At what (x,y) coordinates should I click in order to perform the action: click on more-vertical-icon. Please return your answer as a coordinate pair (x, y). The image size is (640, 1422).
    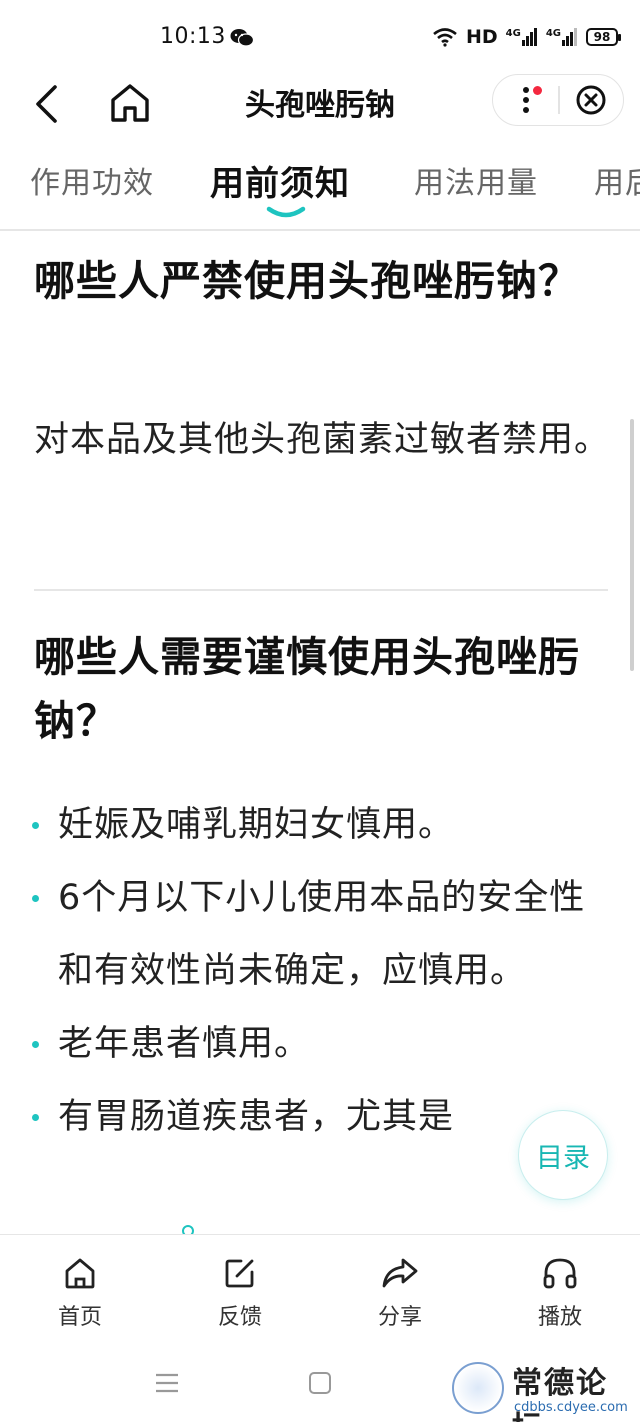
    Looking at the image, I should click on (525, 100).